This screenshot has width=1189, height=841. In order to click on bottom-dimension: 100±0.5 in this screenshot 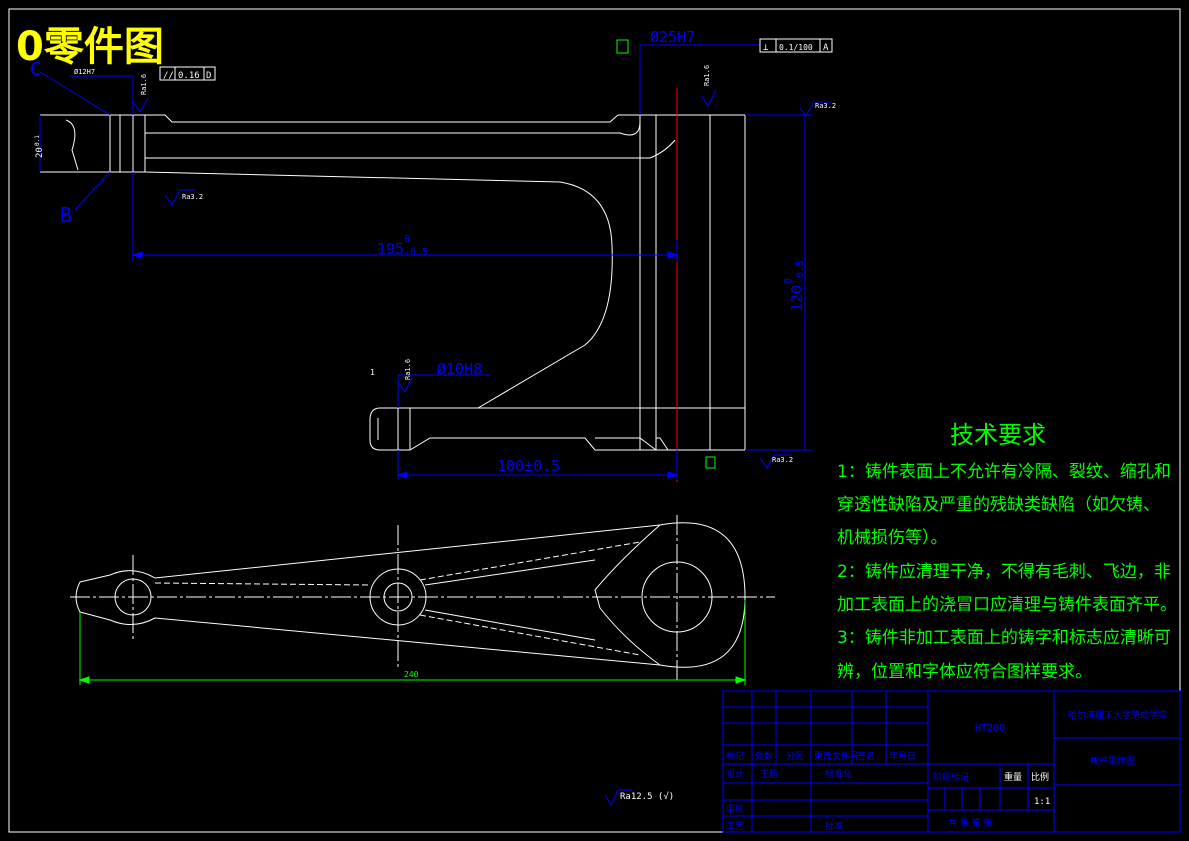, I will do `click(528, 466)`.